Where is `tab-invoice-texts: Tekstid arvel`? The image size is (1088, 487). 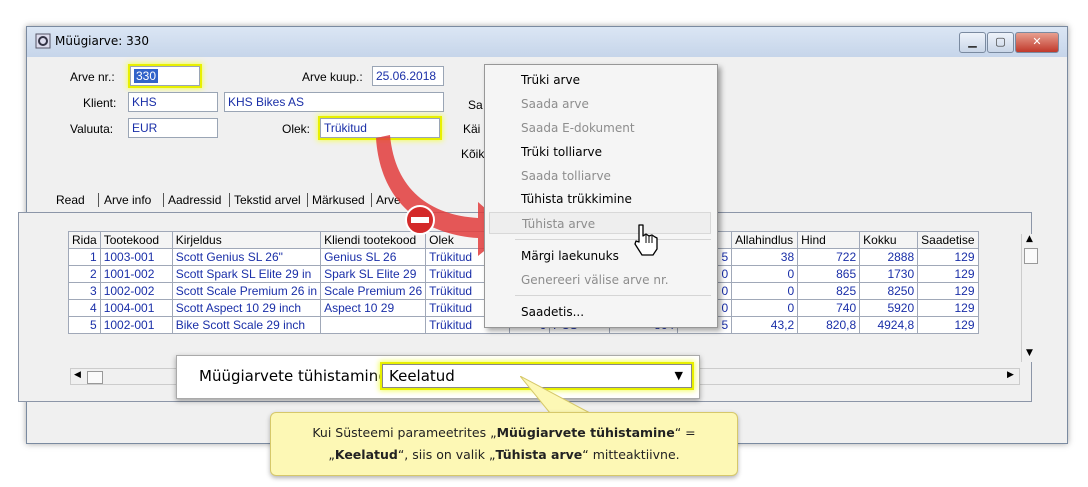
tab-invoice-texts: Tekstid arvel is located at coordinates (267, 200).